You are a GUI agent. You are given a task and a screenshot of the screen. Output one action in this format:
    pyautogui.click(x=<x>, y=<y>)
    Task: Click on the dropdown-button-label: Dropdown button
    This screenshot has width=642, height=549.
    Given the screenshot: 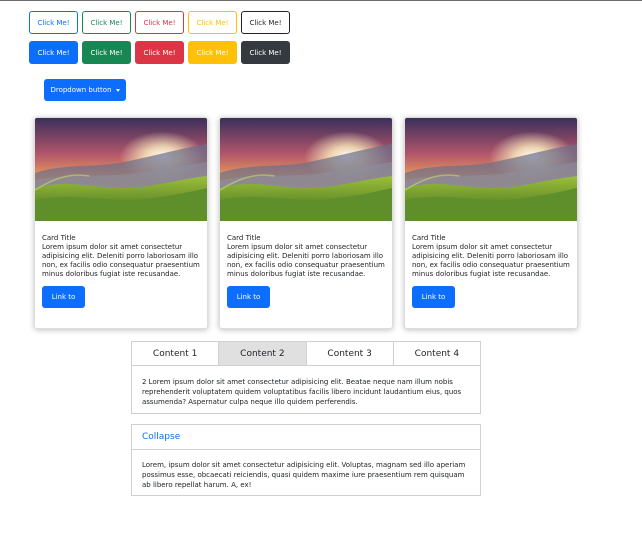 What is the action you would take?
    pyautogui.click(x=81, y=90)
    